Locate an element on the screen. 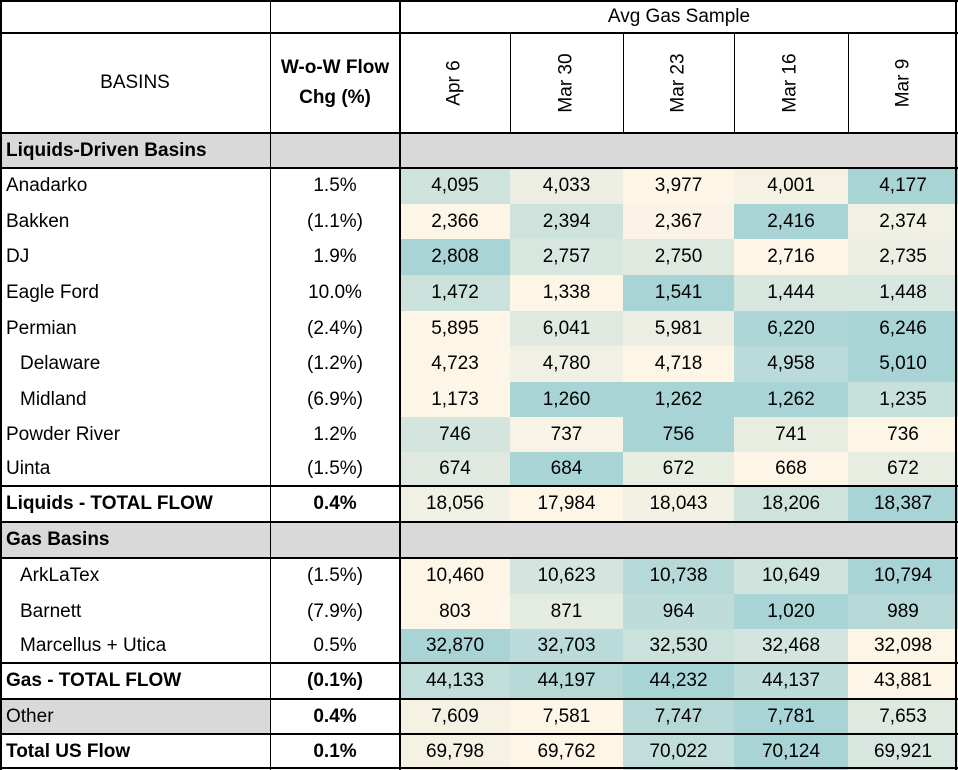 This screenshot has height=770, width=958. row-label: Marcellus + Utica is located at coordinates (93, 645).